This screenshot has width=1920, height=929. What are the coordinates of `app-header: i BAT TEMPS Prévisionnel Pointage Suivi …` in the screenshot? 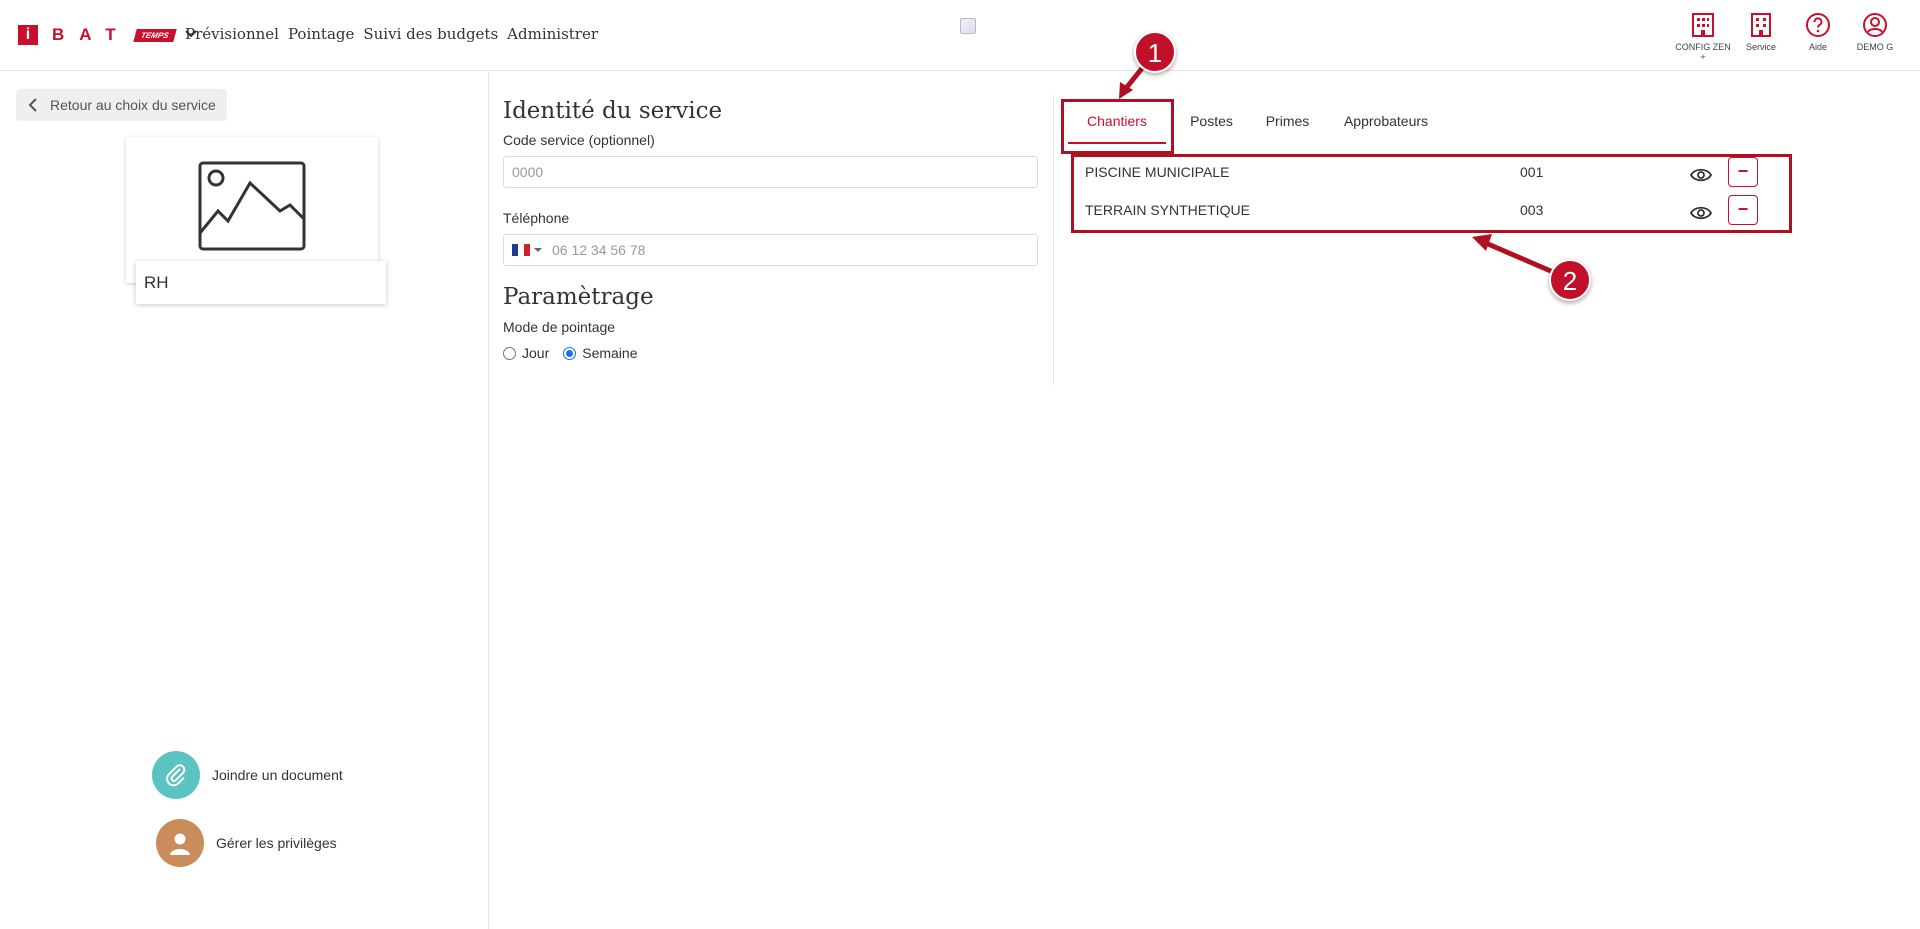 It's located at (960, 35).